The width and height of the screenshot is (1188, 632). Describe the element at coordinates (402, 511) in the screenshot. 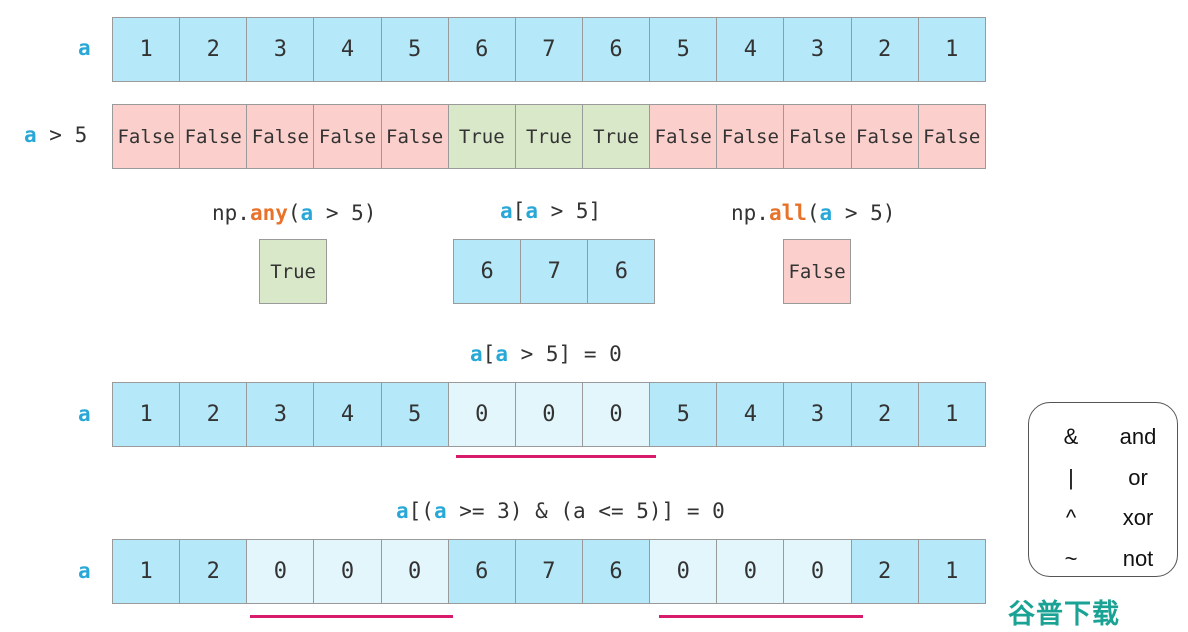

I see `assign2-var1: a` at that location.